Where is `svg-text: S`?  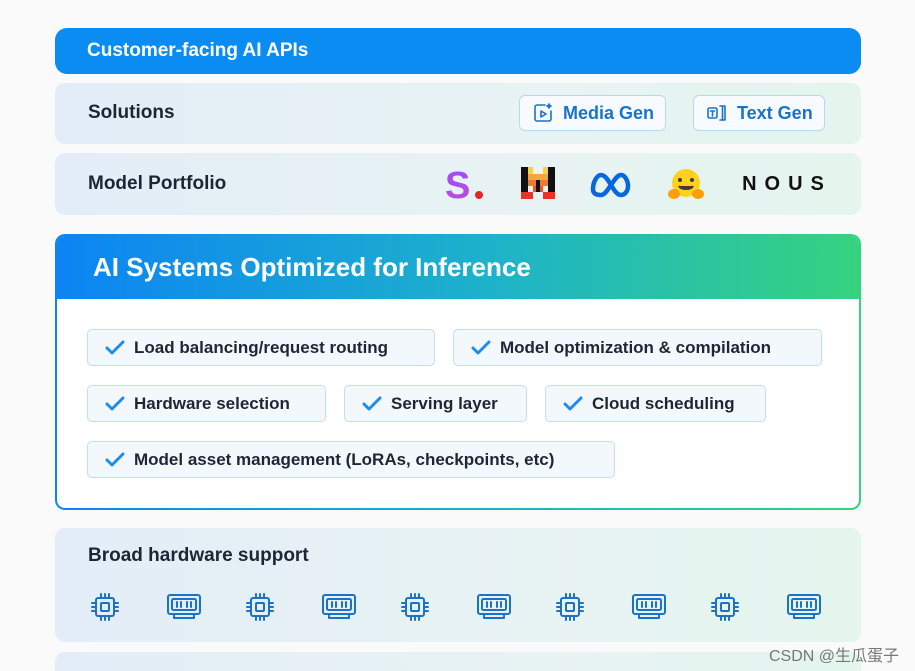
svg-text: S is located at coordinates (457, 185).